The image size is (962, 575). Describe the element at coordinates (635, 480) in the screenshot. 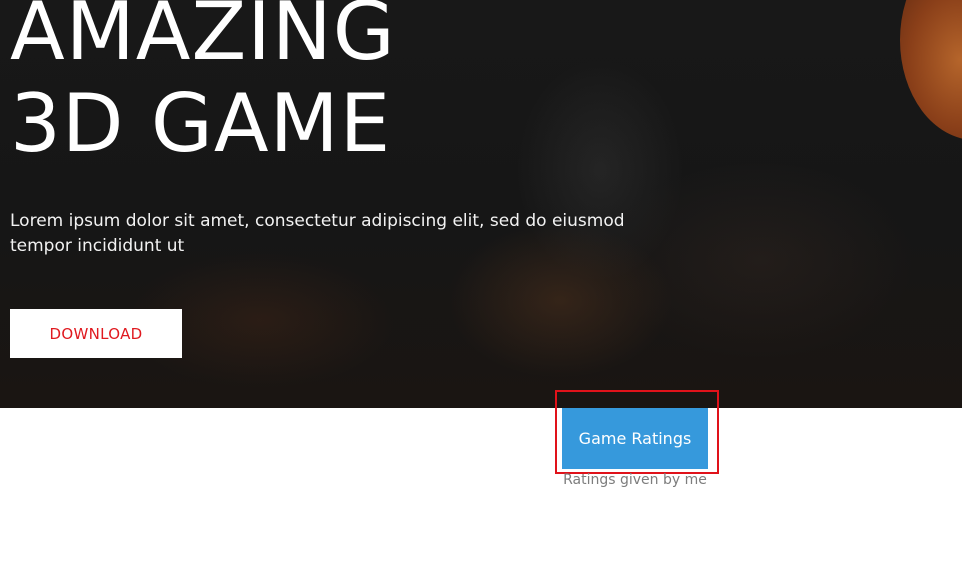

I see `ratings-caption: Ratings given by me` at that location.